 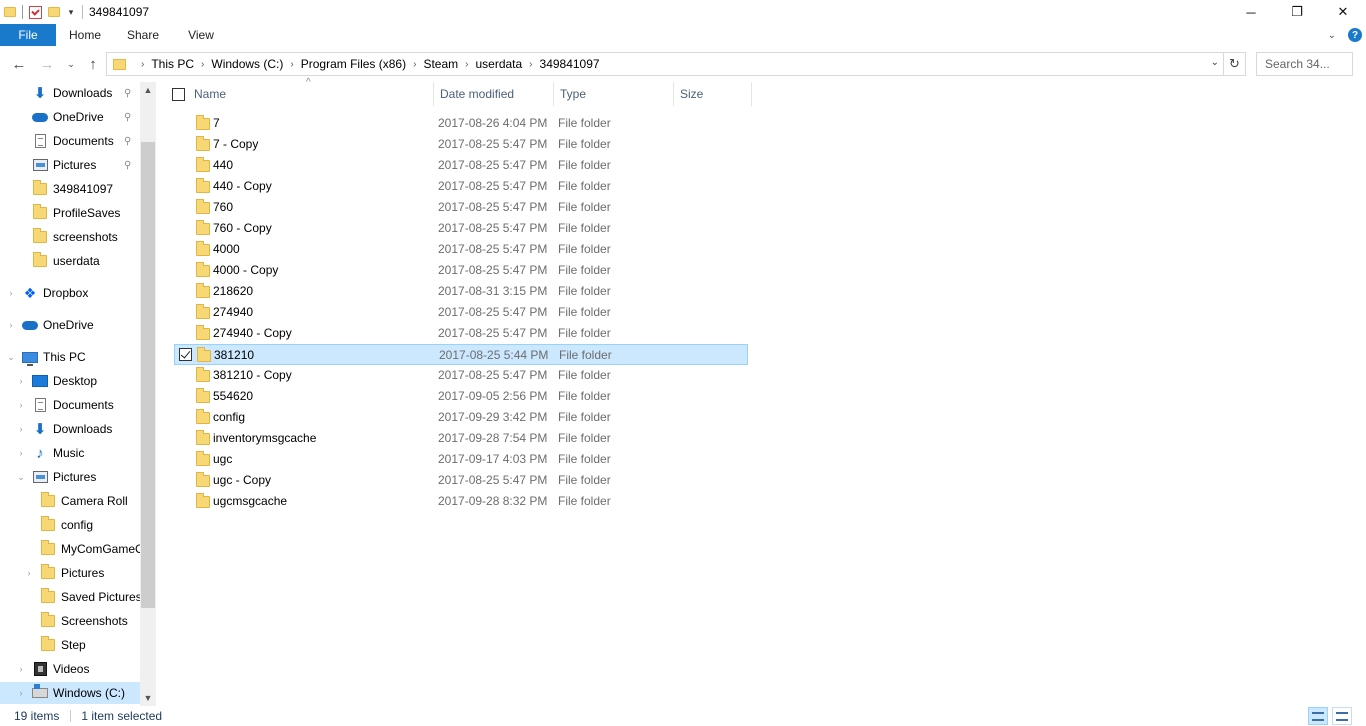 What do you see at coordinates (70, 573) in the screenshot?
I see `nav-item: › Pictures` at bounding box center [70, 573].